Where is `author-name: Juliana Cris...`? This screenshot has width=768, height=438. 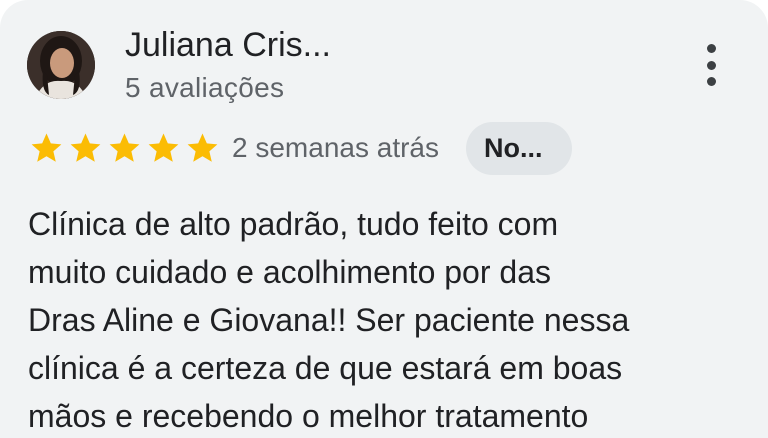 author-name: Juliana Cris... is located at coordinates (228, 45).